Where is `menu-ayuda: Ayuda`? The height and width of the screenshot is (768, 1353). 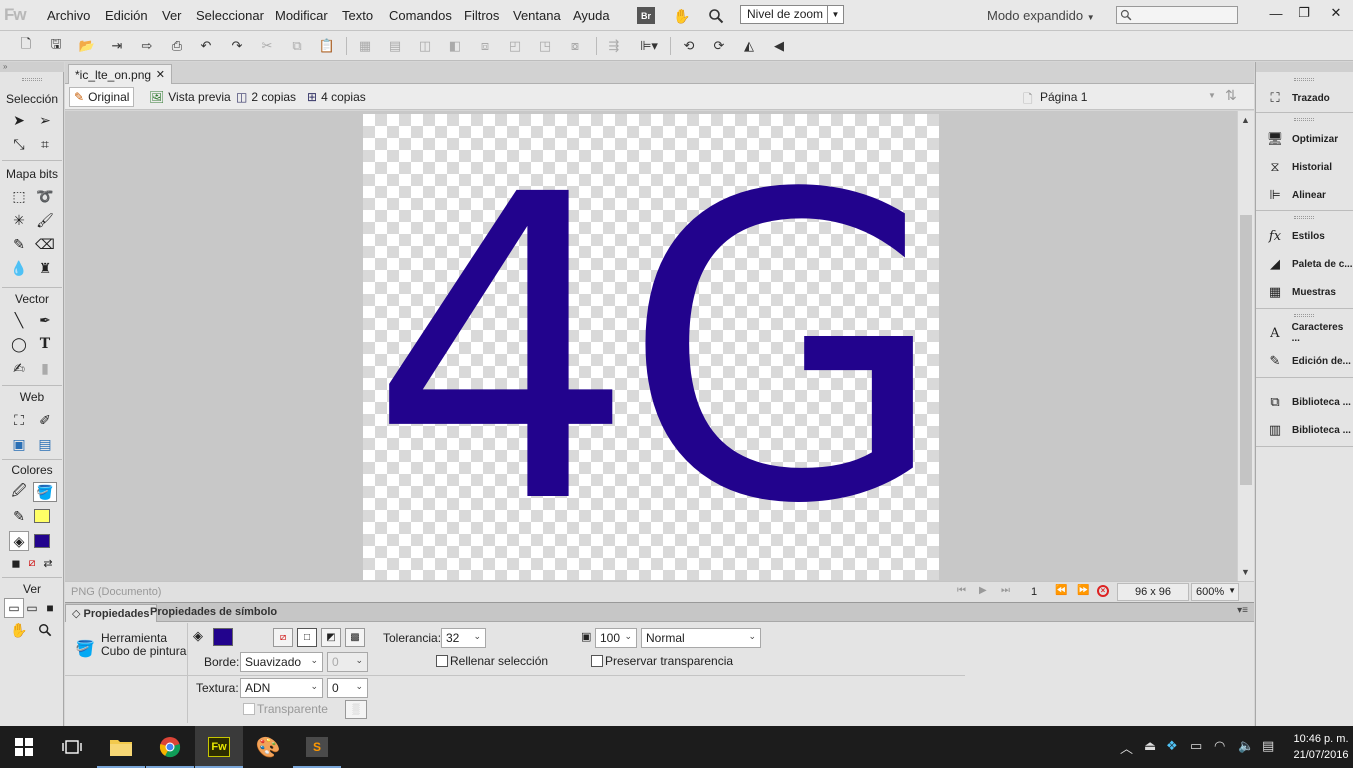 menu-ayuda: Ayuda is located at coordinates (591, 15).